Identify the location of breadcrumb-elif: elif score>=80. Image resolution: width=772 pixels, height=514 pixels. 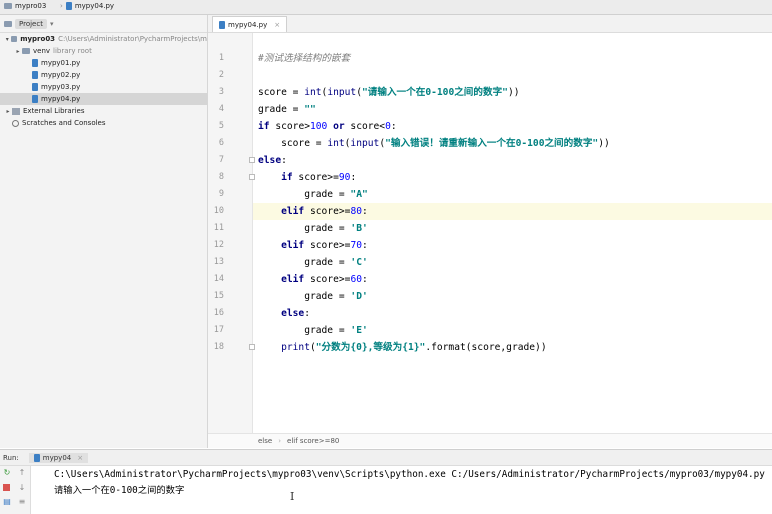
(313, 441).